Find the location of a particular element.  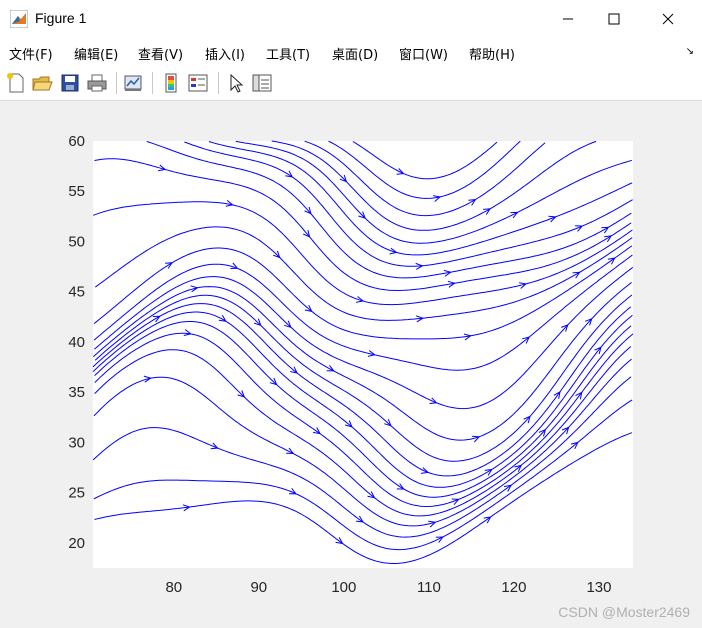

y-tick-label: 40 is located at coordinates (76, 342).